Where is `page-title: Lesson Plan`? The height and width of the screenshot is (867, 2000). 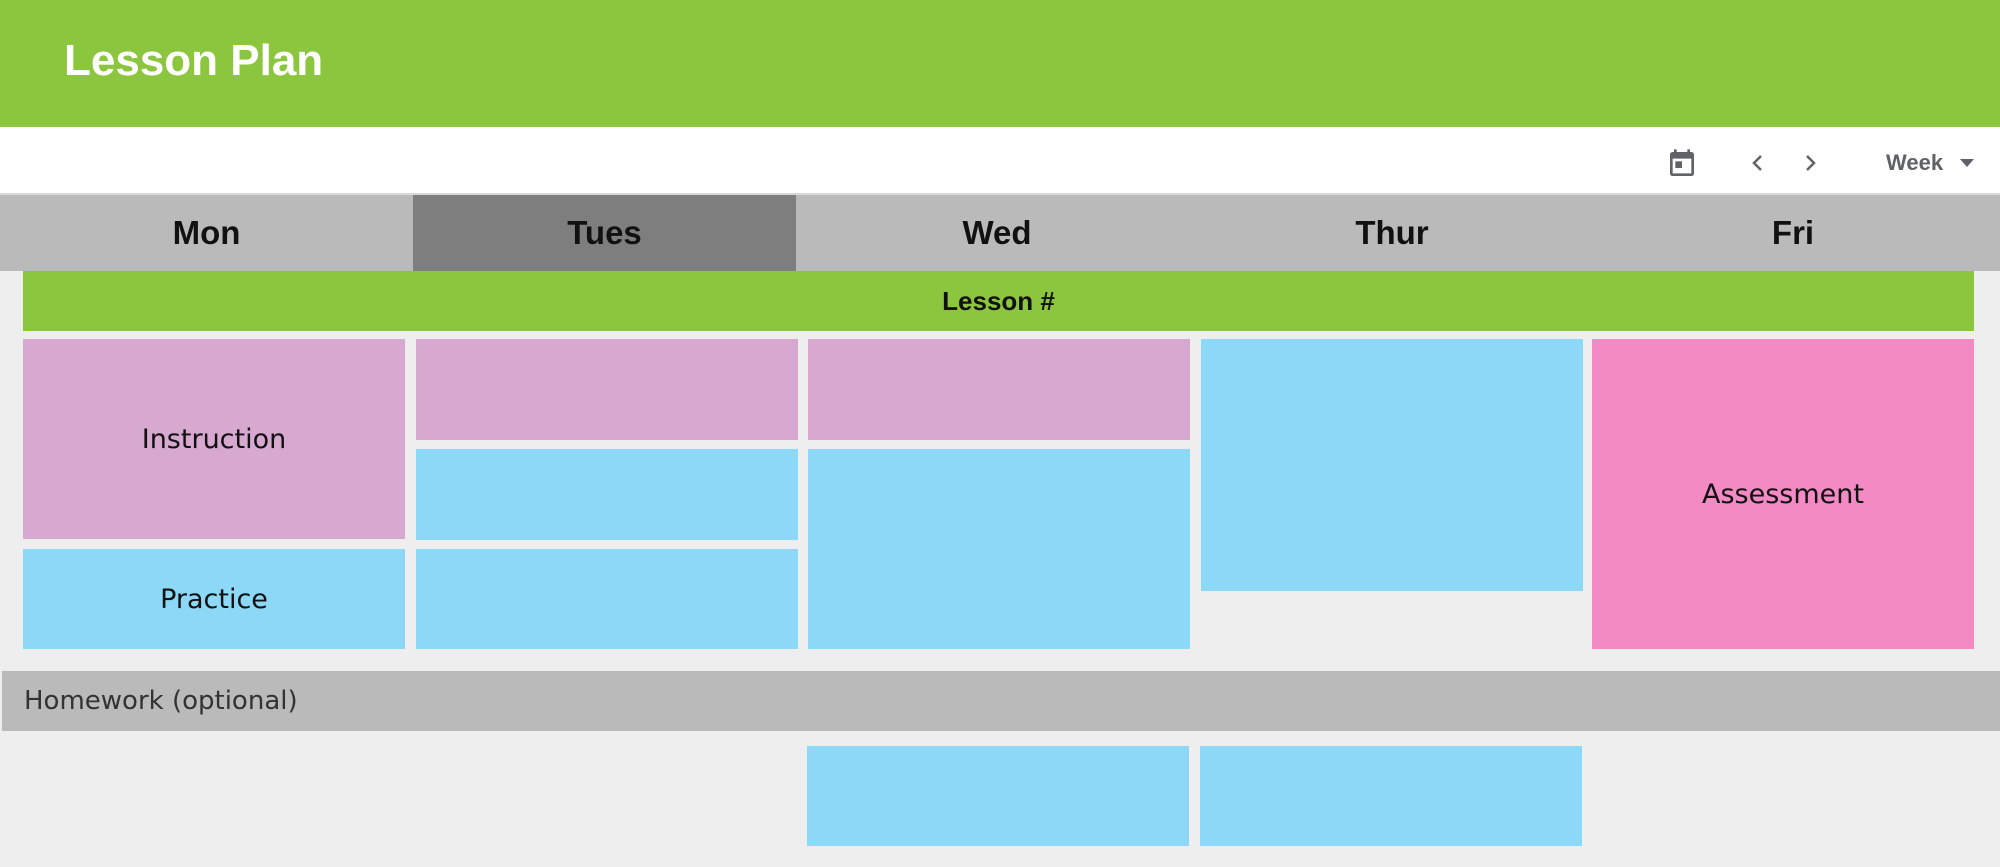 page-title: Lesson Plan is located at coordinates (194, 60).